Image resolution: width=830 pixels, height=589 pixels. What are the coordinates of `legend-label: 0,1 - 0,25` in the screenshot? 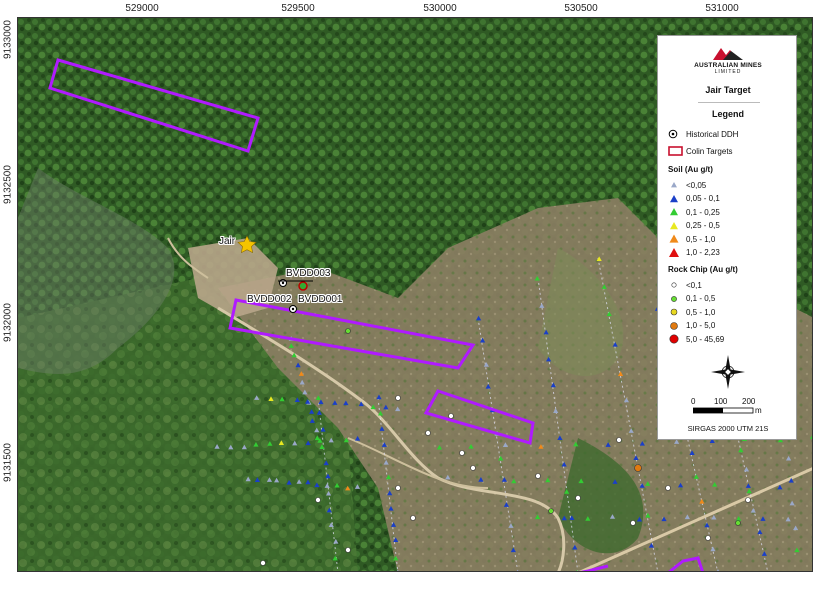 It's located at (703, 212).